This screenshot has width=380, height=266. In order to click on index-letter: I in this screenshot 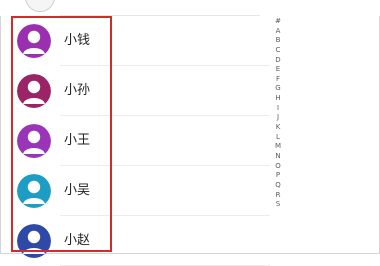, I will do `click(278, 109)`.